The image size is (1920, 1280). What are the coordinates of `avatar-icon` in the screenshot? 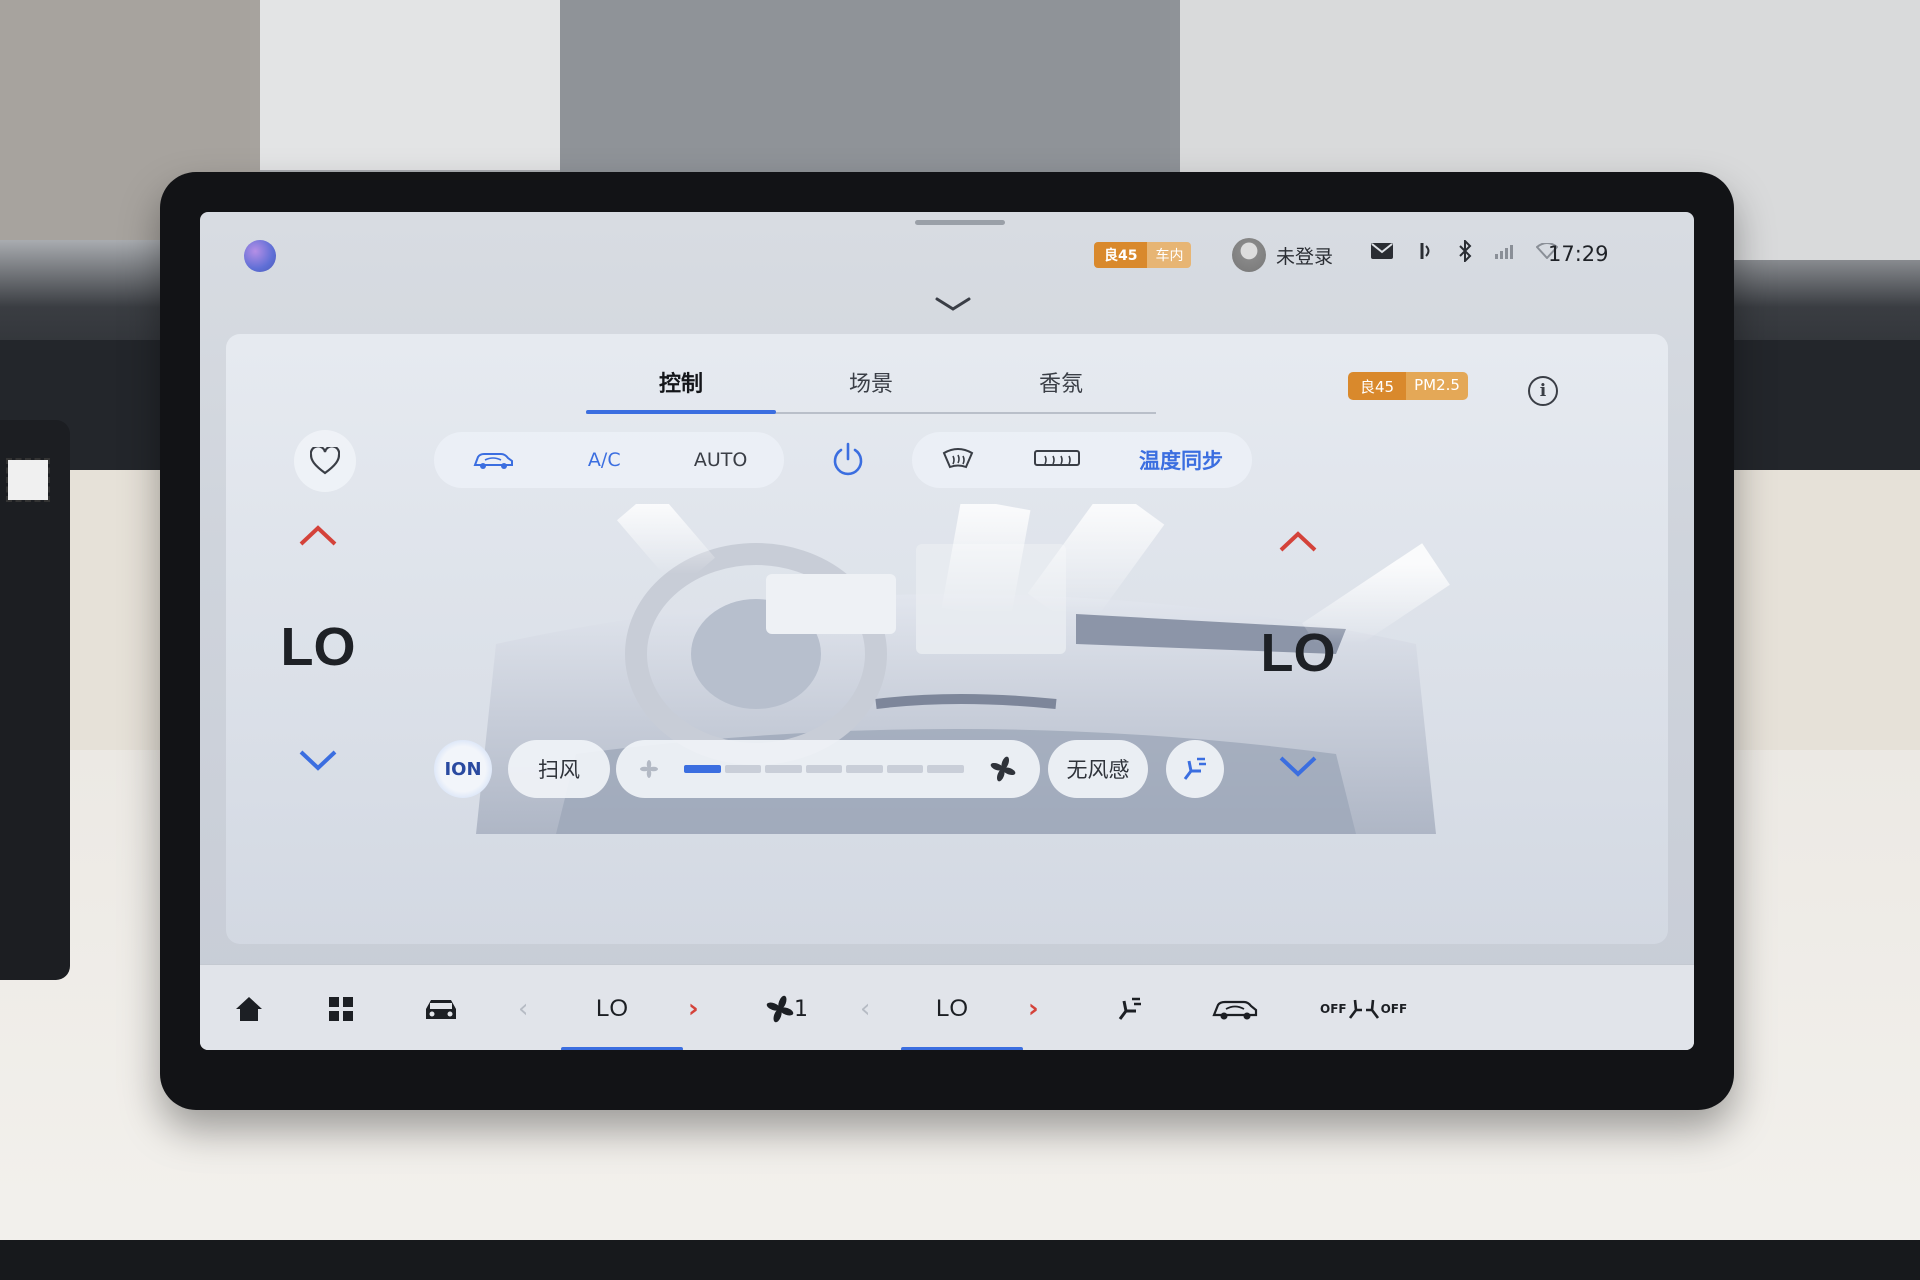 It's located at (1249, 255).